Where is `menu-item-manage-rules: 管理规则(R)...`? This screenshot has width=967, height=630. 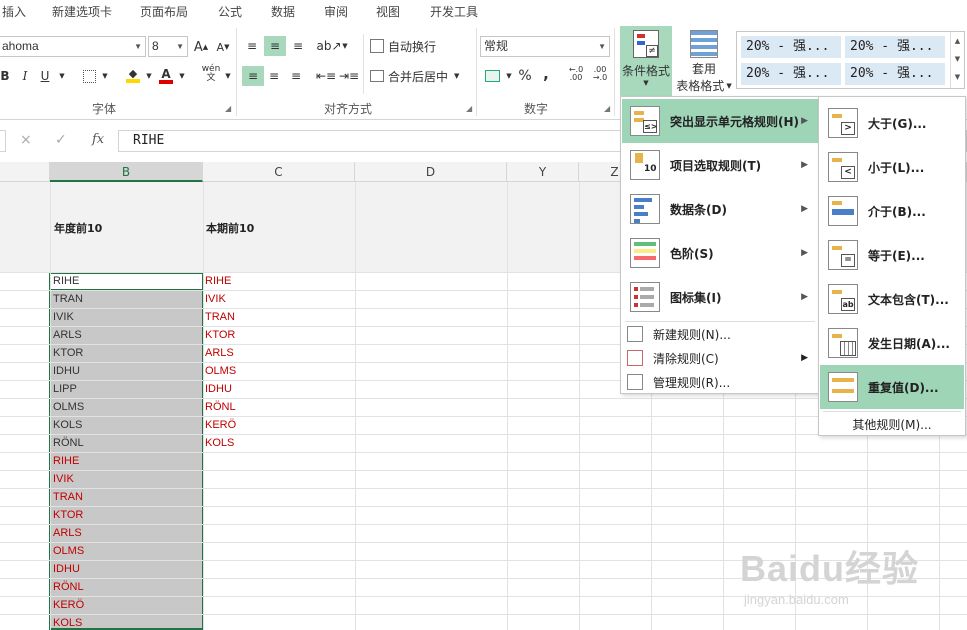 menu-item-manage-rules: 管理规则(R)... is located at coordinates (720, 382).